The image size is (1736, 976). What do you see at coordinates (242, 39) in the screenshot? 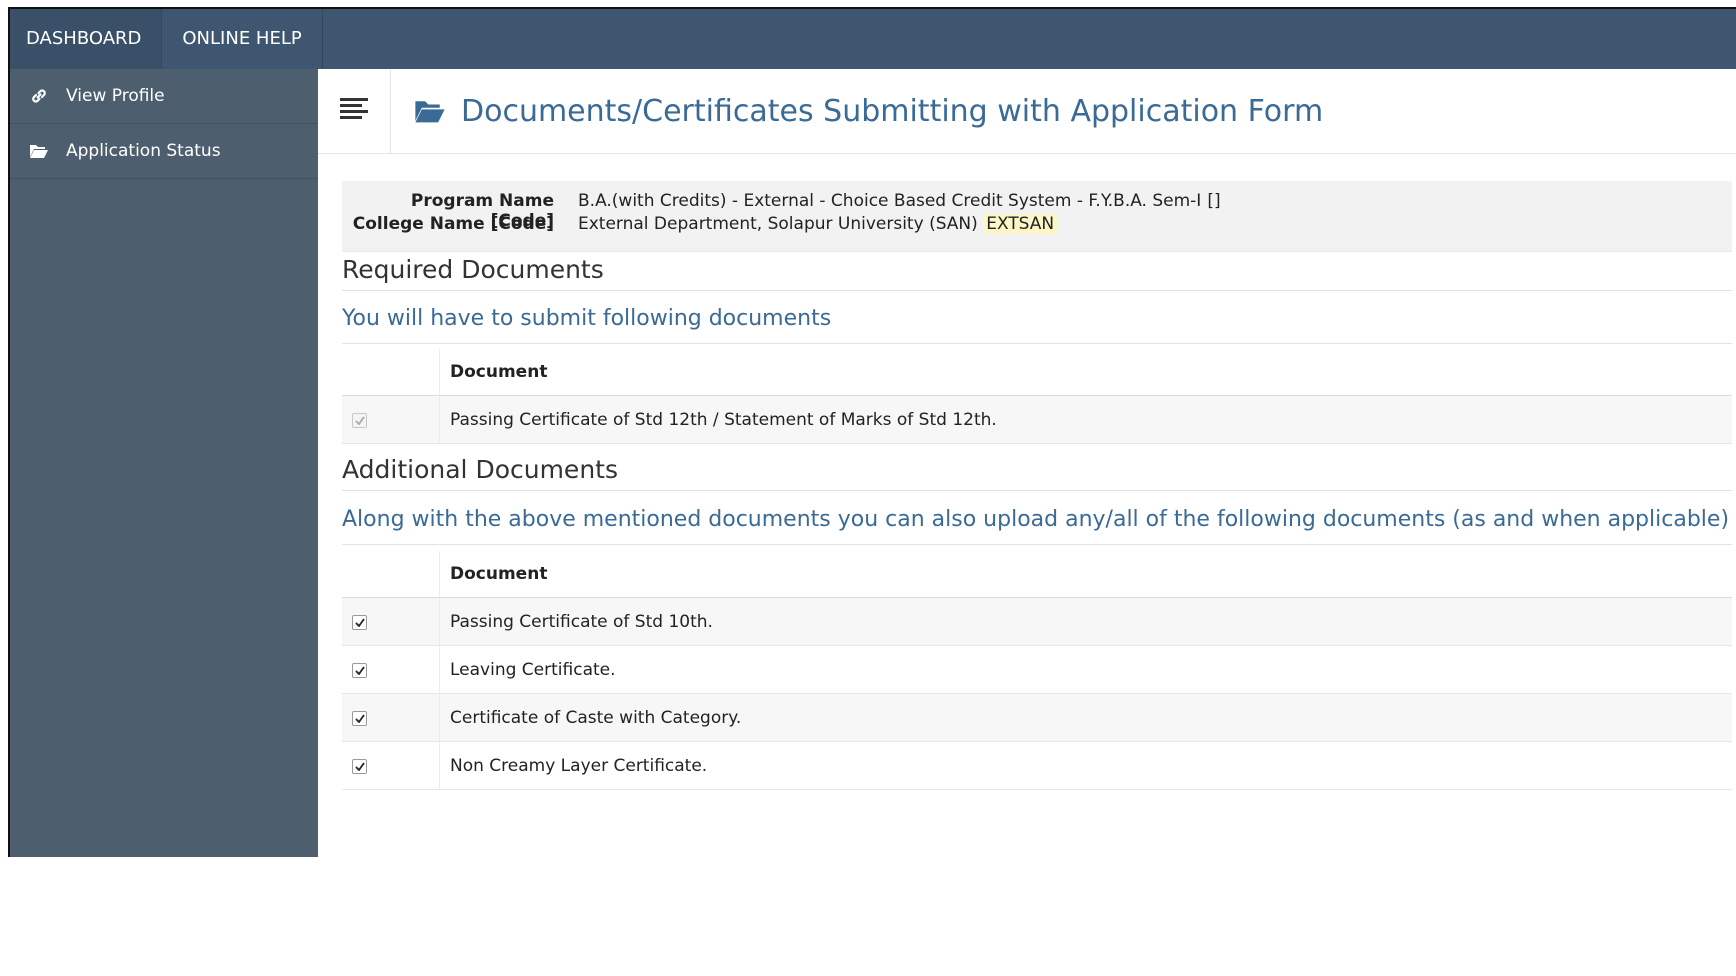
I see `tab-online-help: ONLINE HELP` at bounding box center [242, 39].